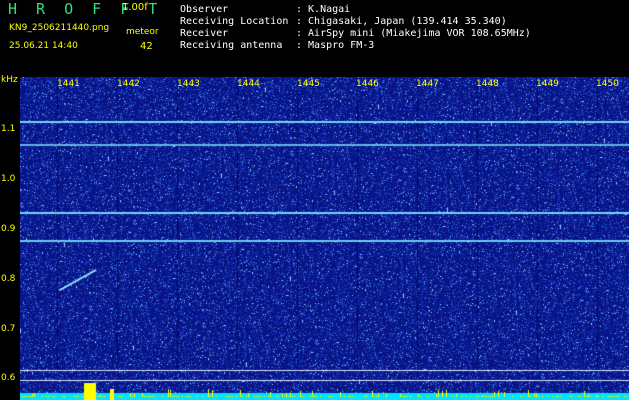 This screenshot has height=400, width=629. What do you see at coordinates (234, 21) in the screenshot?
I see `location-label: Receiving Location` at bounding box center [234, 21].